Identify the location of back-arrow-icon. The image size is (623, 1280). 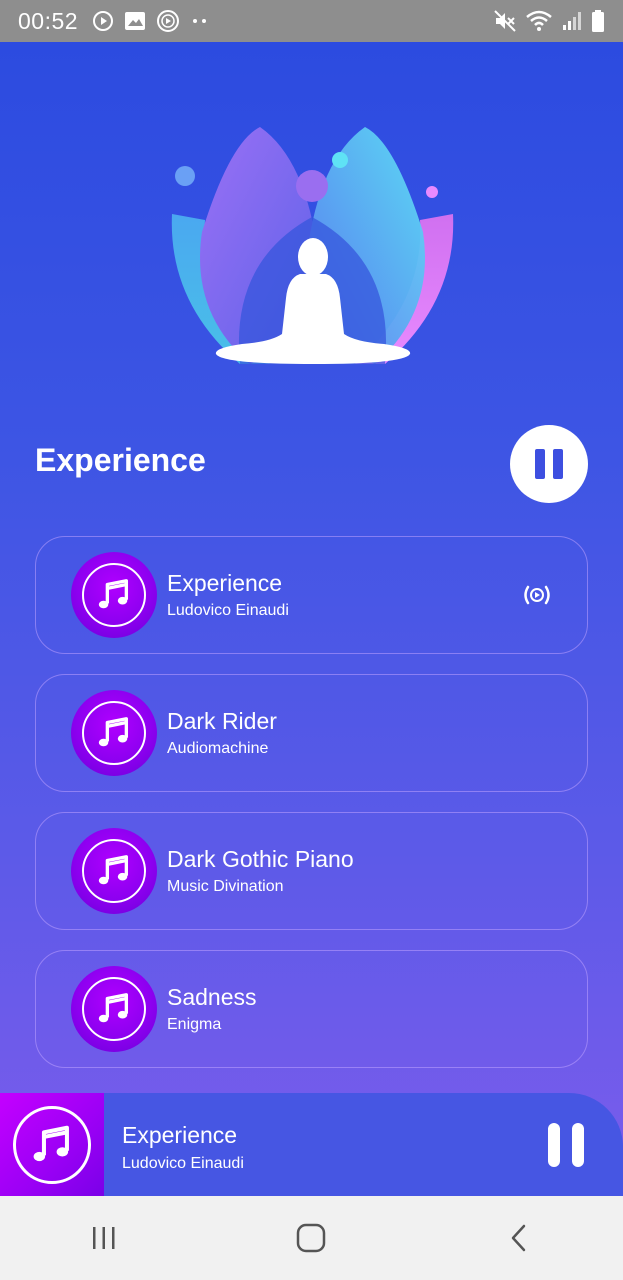
(518, 1238).